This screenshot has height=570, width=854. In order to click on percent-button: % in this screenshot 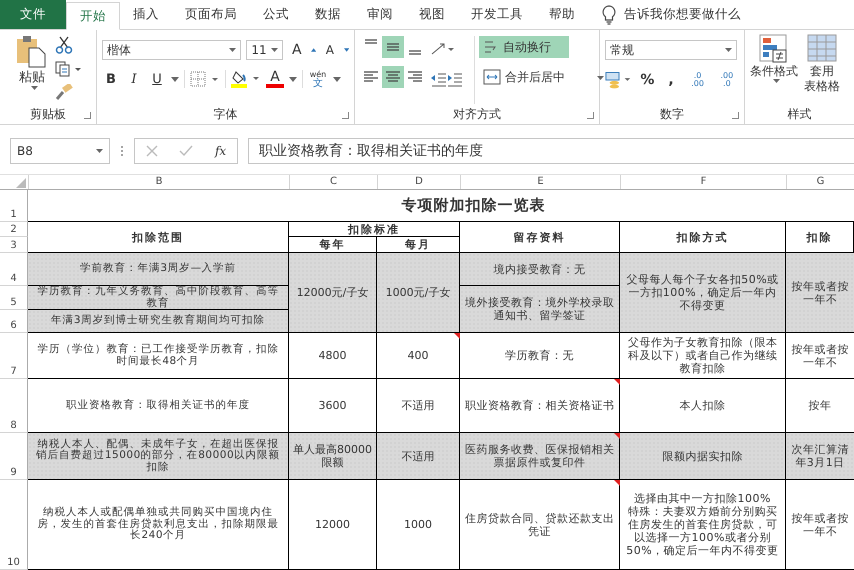, I will do `click(647, 80)`.